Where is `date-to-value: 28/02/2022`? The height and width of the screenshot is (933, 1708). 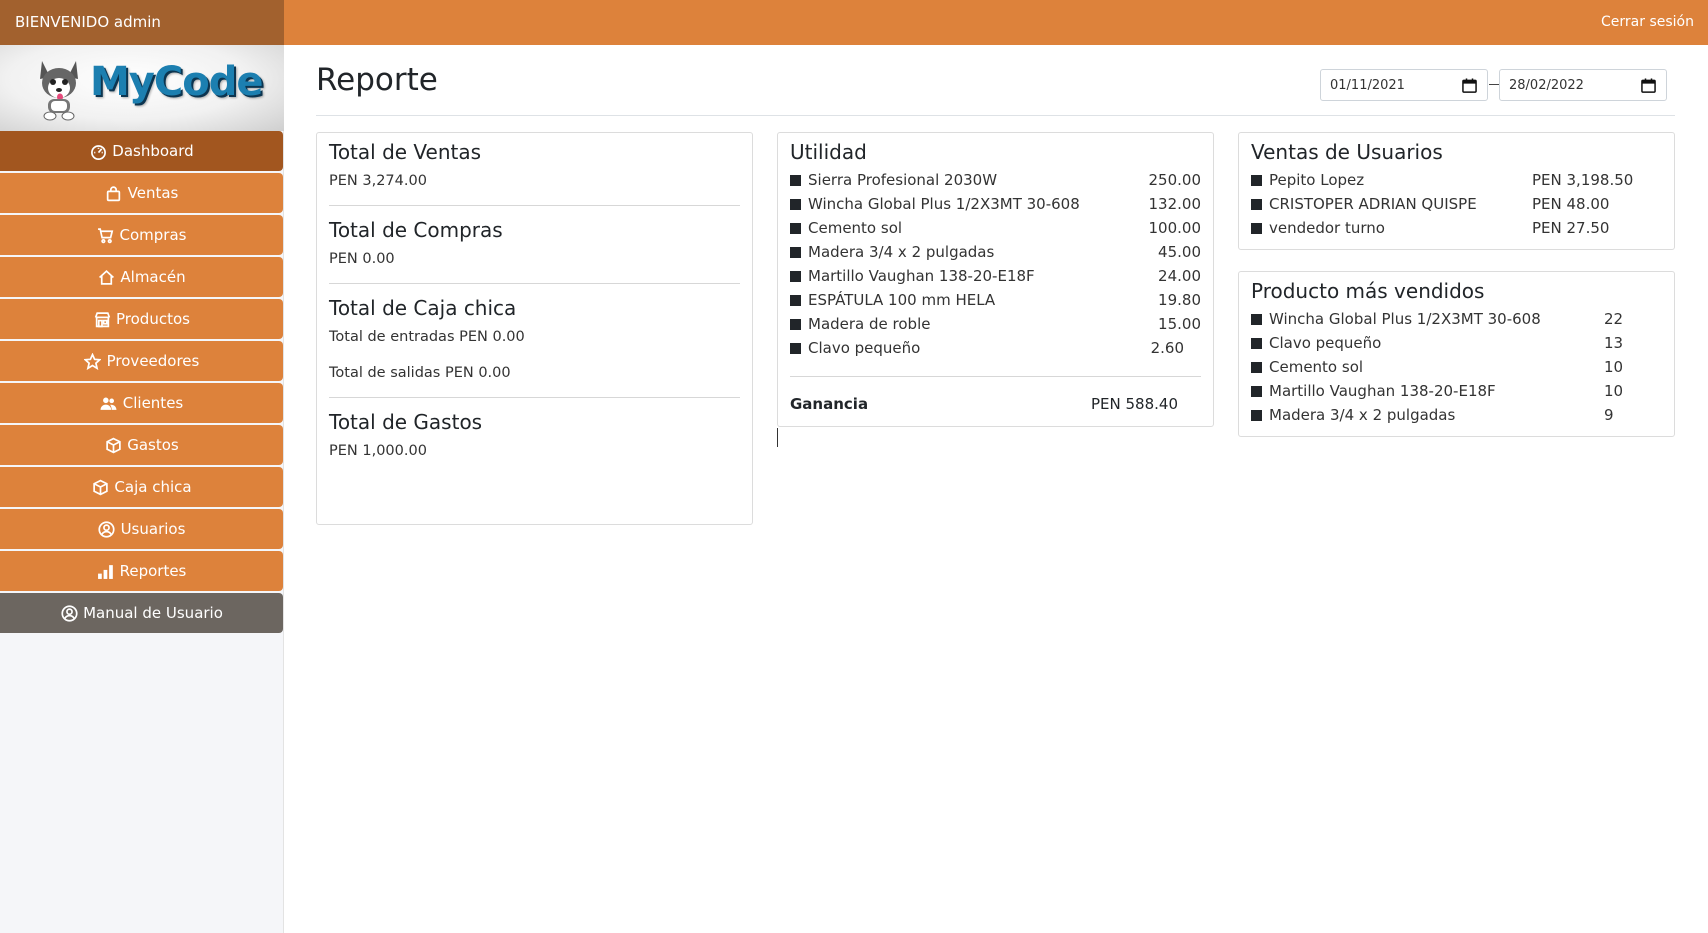
date-to-value: 28/02/2022 is located at coordinates (1546, 85).